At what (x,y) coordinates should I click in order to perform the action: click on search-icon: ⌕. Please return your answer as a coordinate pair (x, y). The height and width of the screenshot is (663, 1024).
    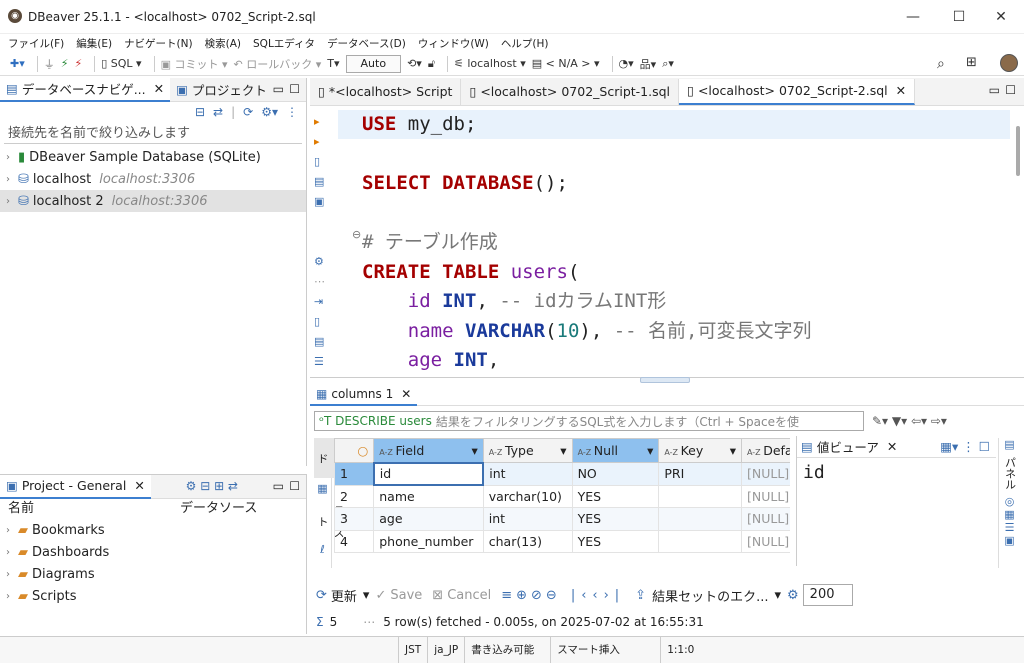
    Looking at the image, I should click on (941, 64).